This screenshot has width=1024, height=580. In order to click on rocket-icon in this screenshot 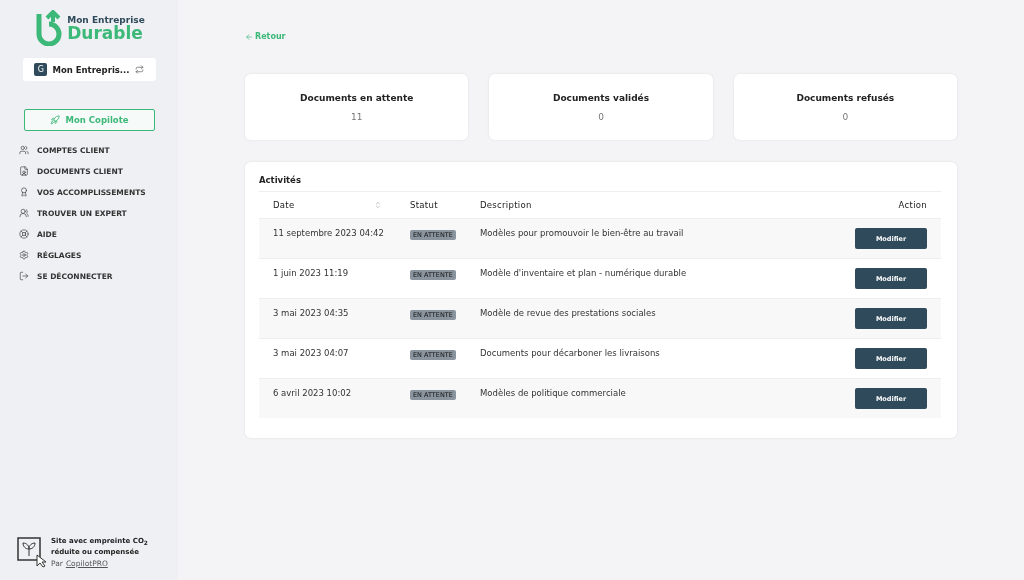, I will do `click(54, 120)`.